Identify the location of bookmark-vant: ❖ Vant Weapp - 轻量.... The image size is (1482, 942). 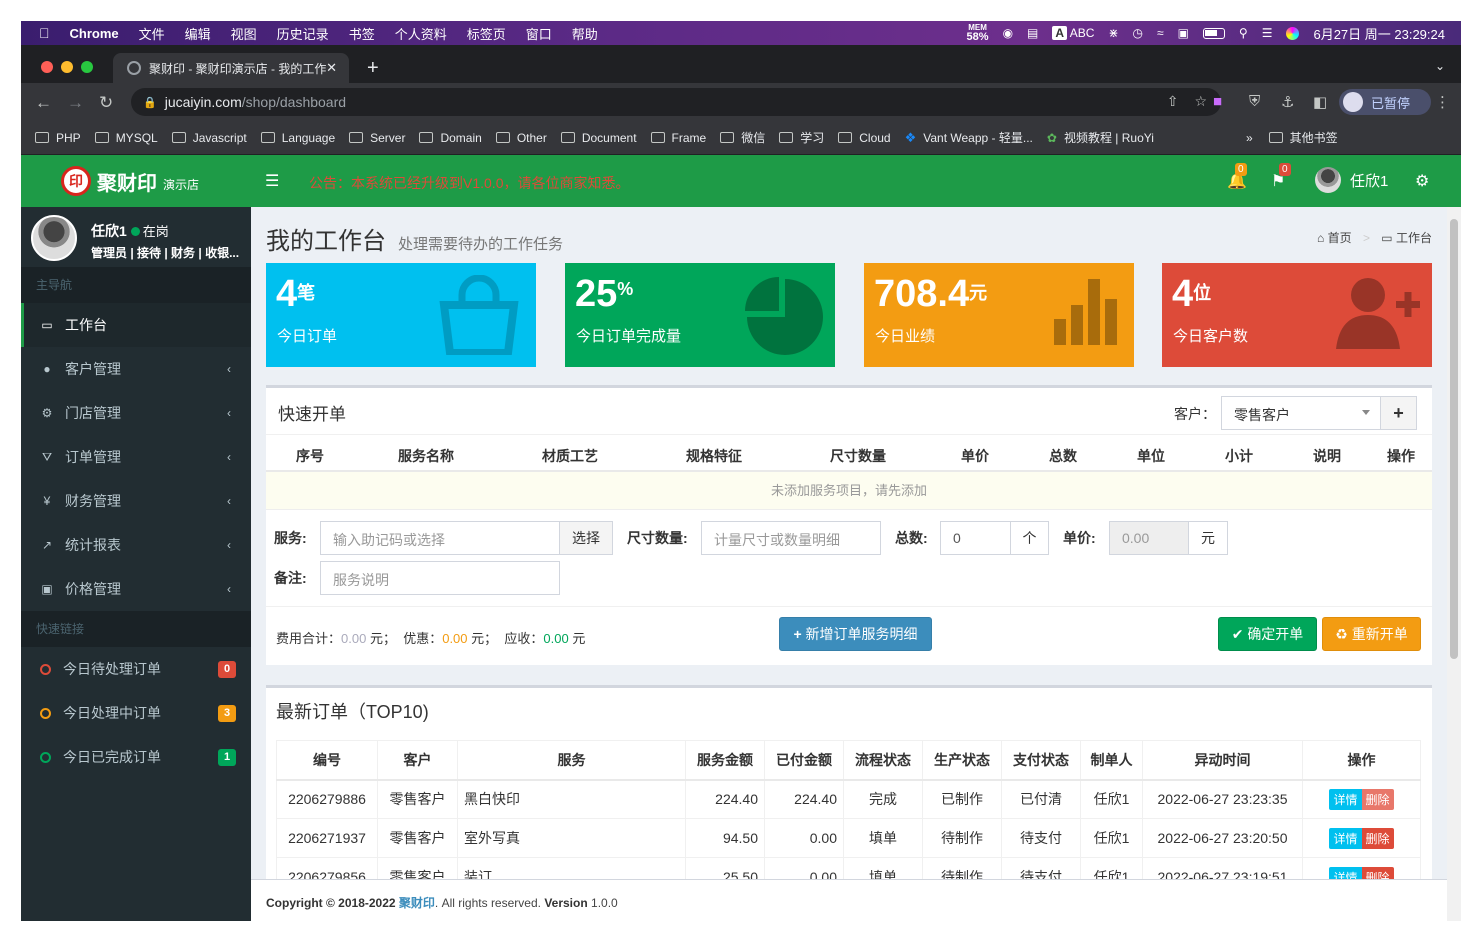
(969, 137).